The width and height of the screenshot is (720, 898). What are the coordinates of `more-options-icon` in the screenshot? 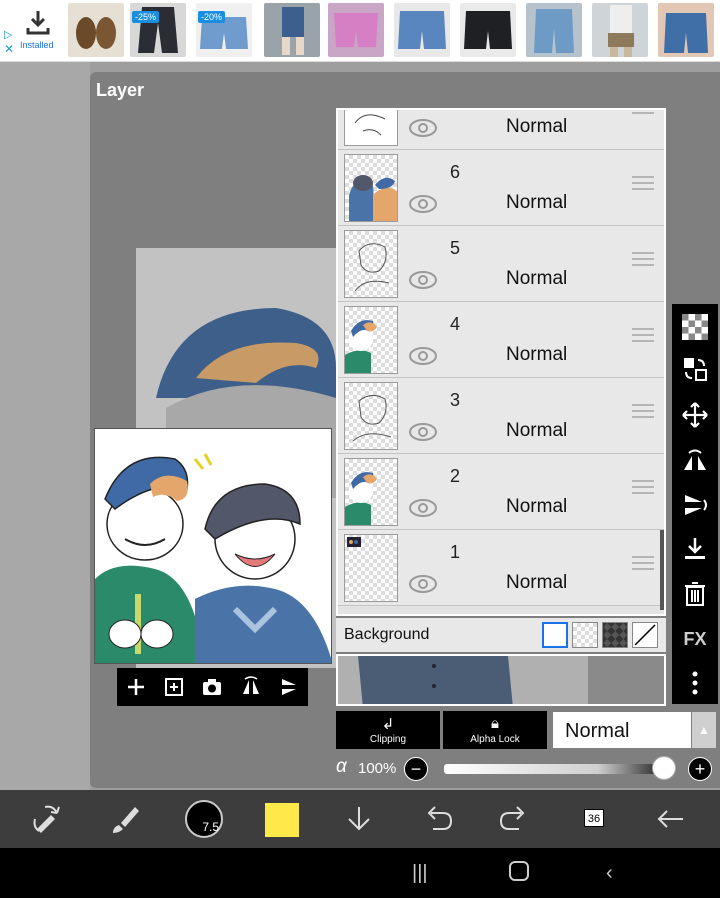 It's located at (695, 683).